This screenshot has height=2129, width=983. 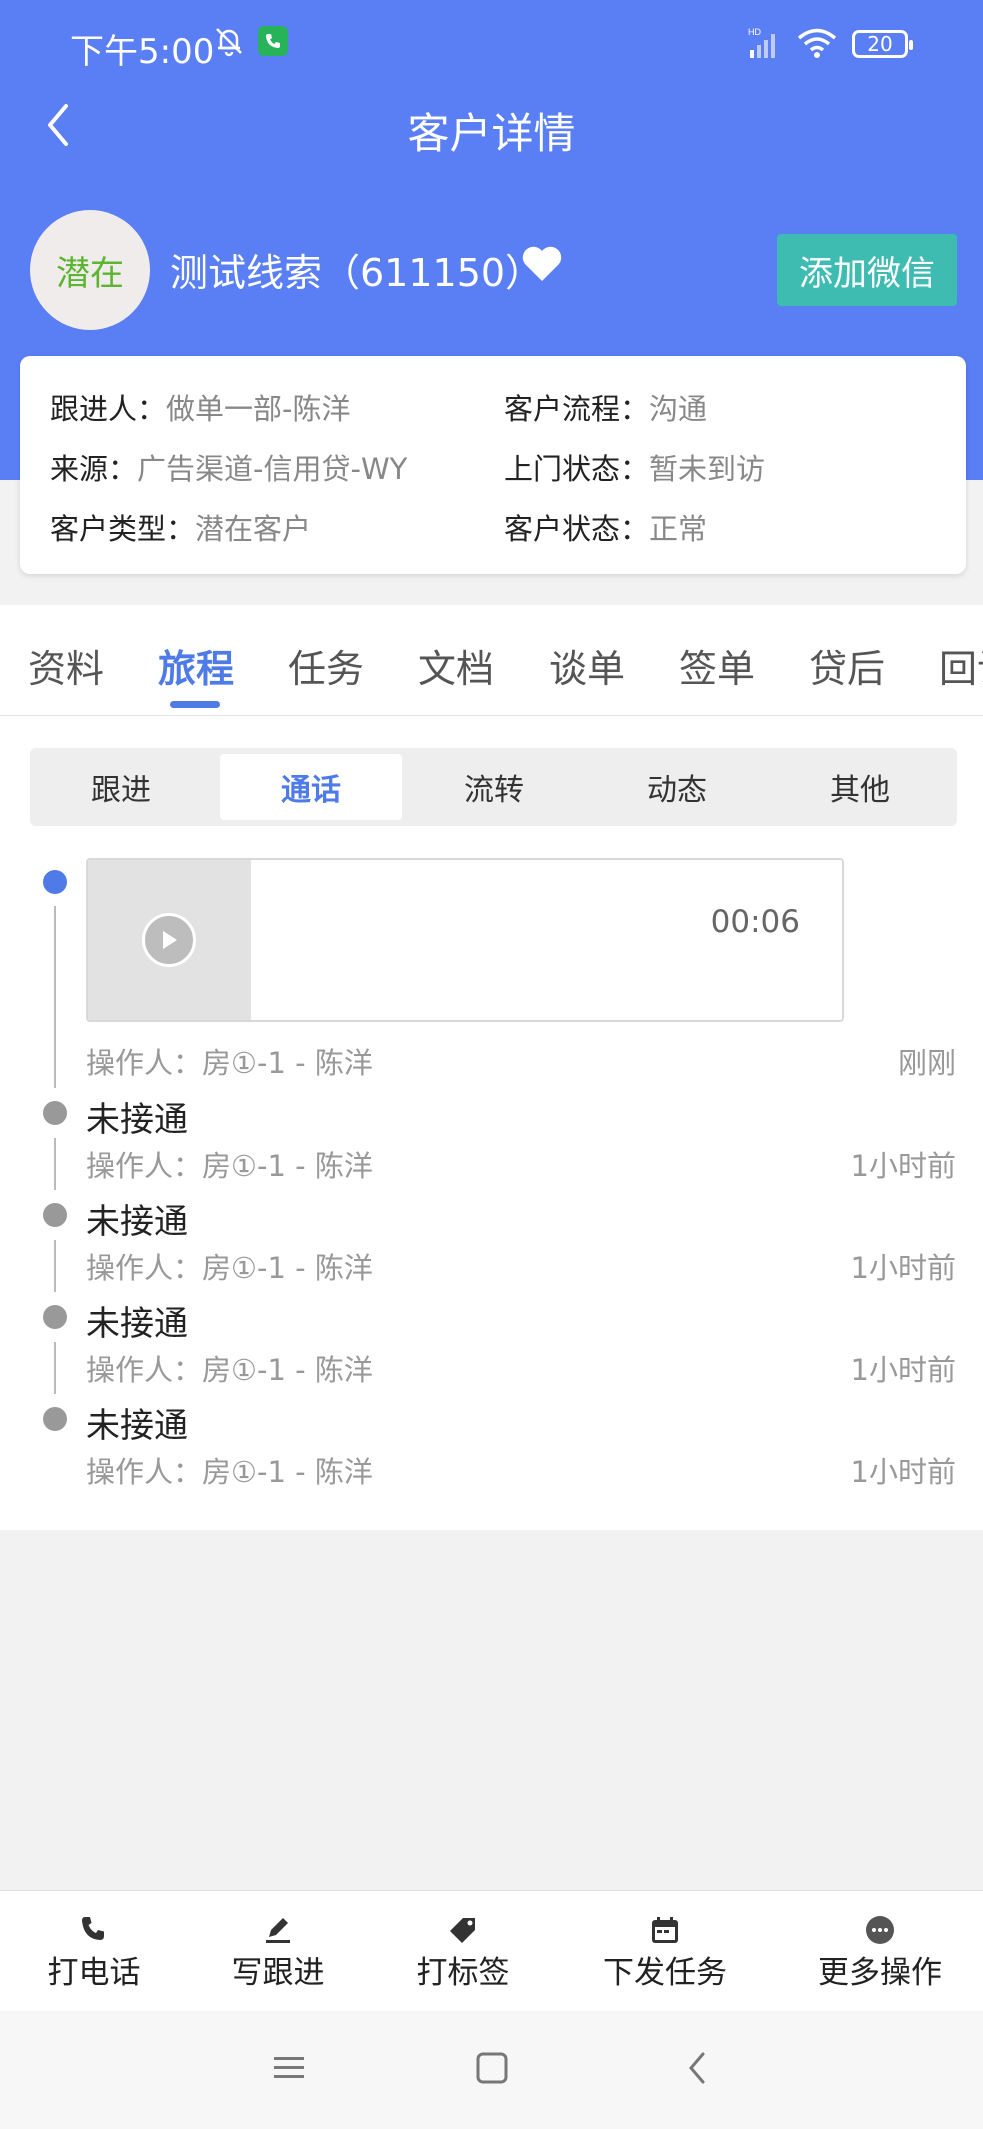 What do you see at coordinates (880, 1930) in the screenshot?
I see `more-icon` at bounding box center [880, 1930].